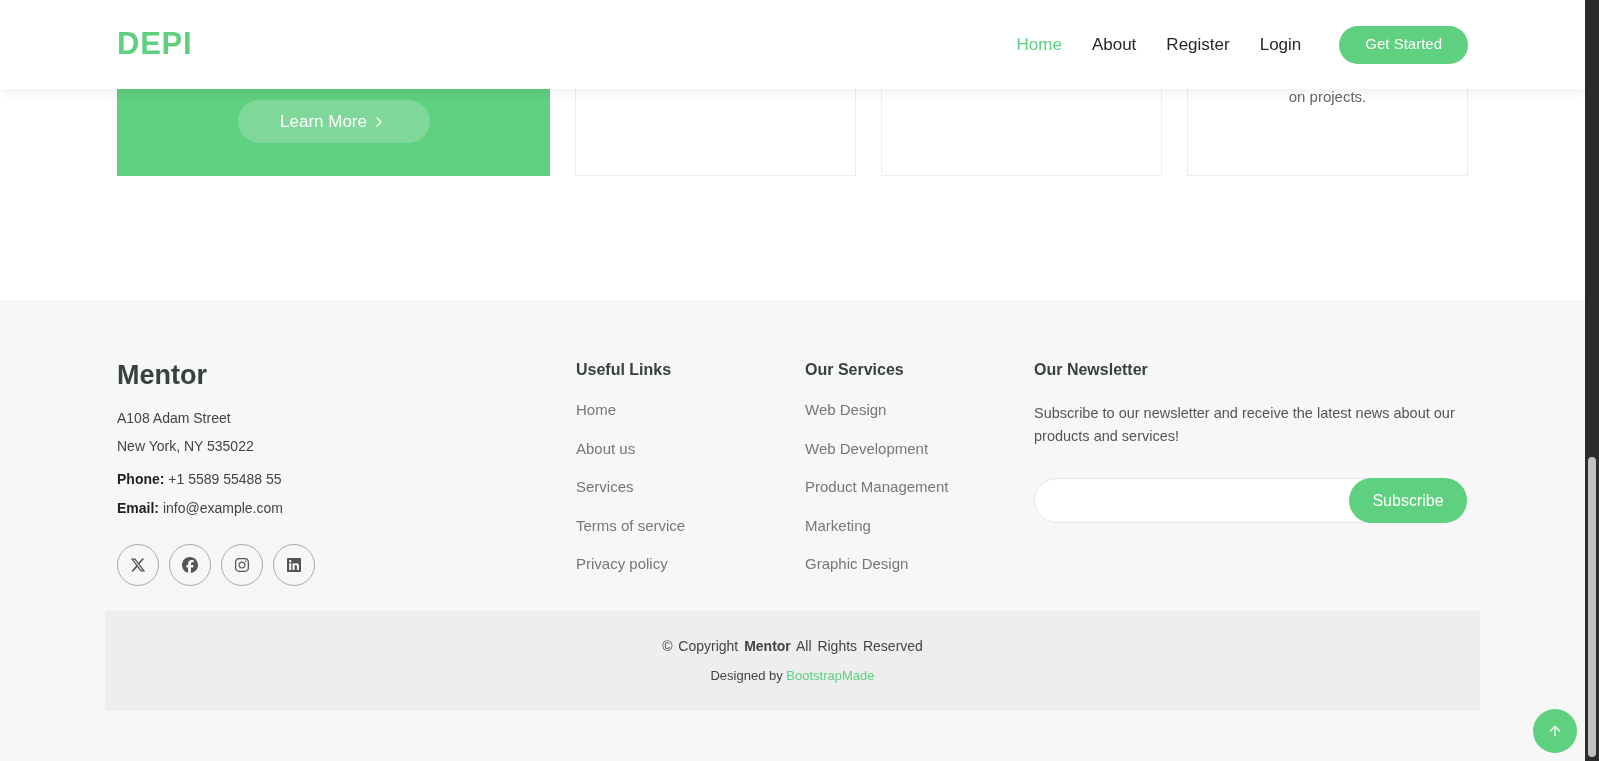  What do you see at coordinates (1114, 44) in the screenshot?
I see `nav-link: About` at bounding box center [1114, 44].